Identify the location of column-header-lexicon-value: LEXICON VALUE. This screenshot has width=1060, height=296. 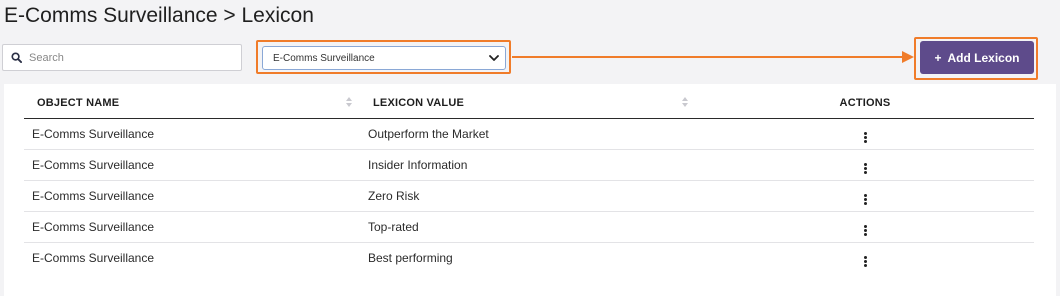
(528, 103).